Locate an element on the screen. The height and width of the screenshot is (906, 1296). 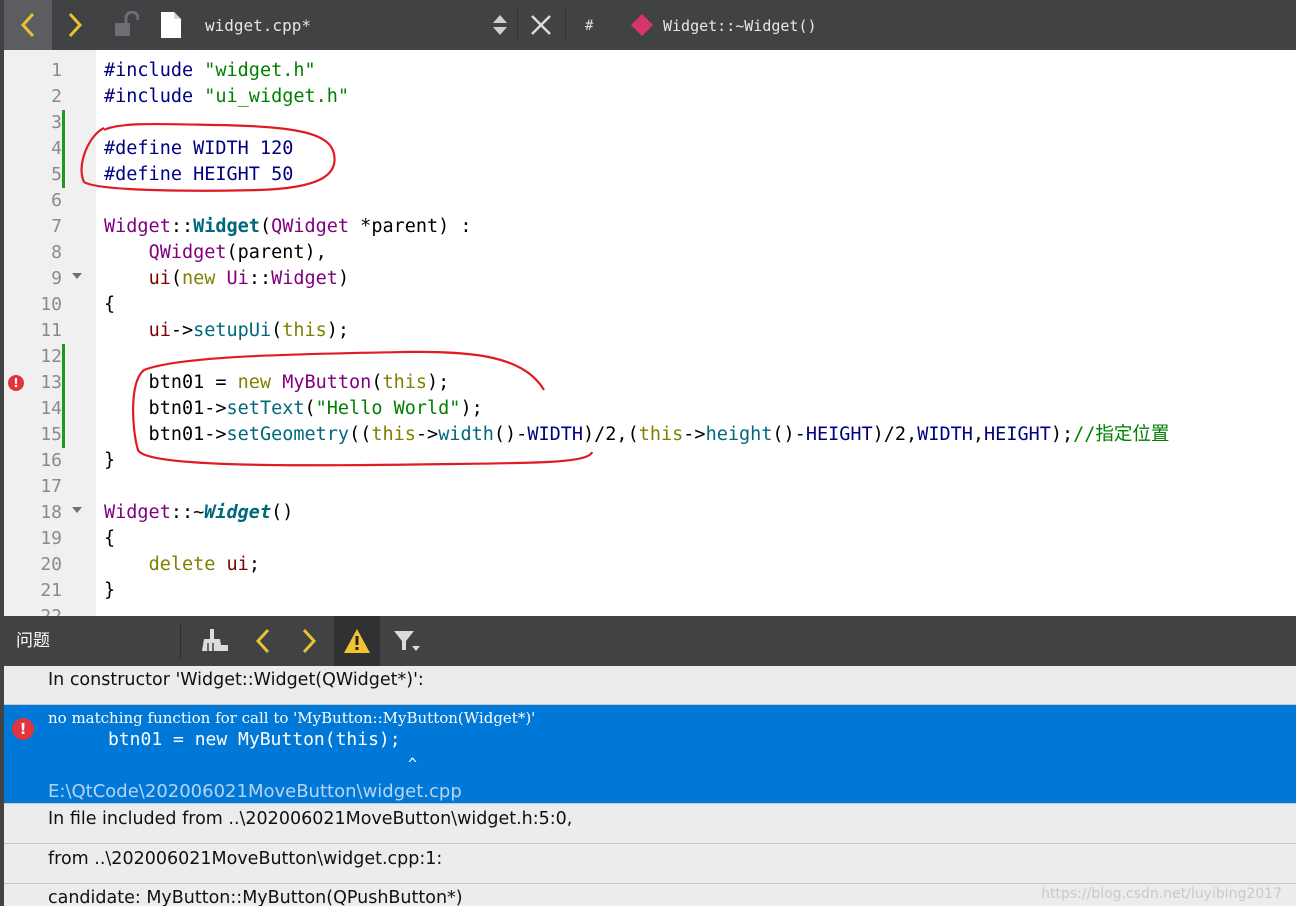
code-line: 1 #include "widget.h" is located at coordinates (650, 71).